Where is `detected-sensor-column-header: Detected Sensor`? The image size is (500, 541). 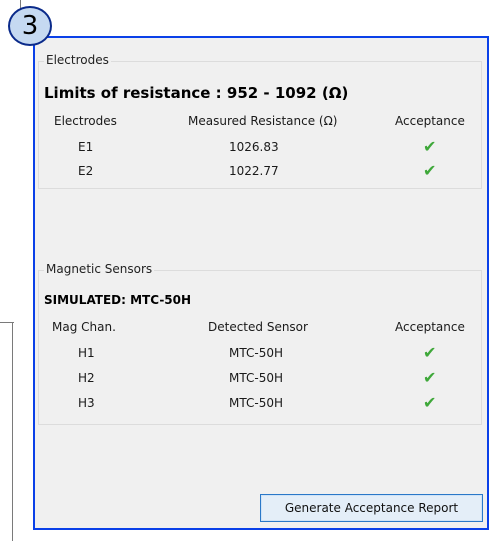
detected-sensor-column-header: Detected Sensor is located at coordinates (258, 327).